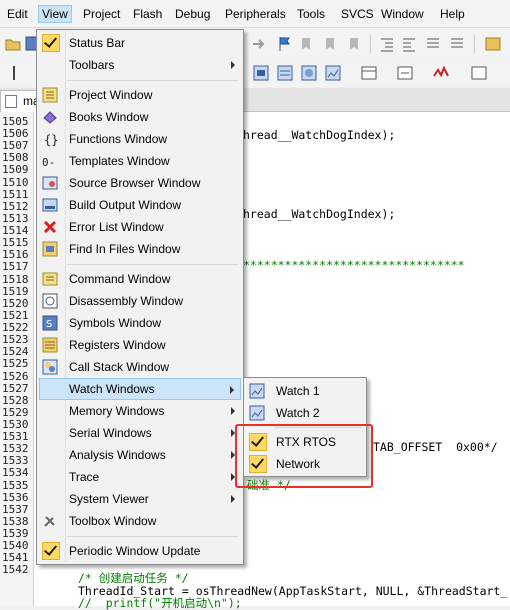 This screenshot has height=610, width=510. I want to click on source-browser-icon, so click(50, 183).